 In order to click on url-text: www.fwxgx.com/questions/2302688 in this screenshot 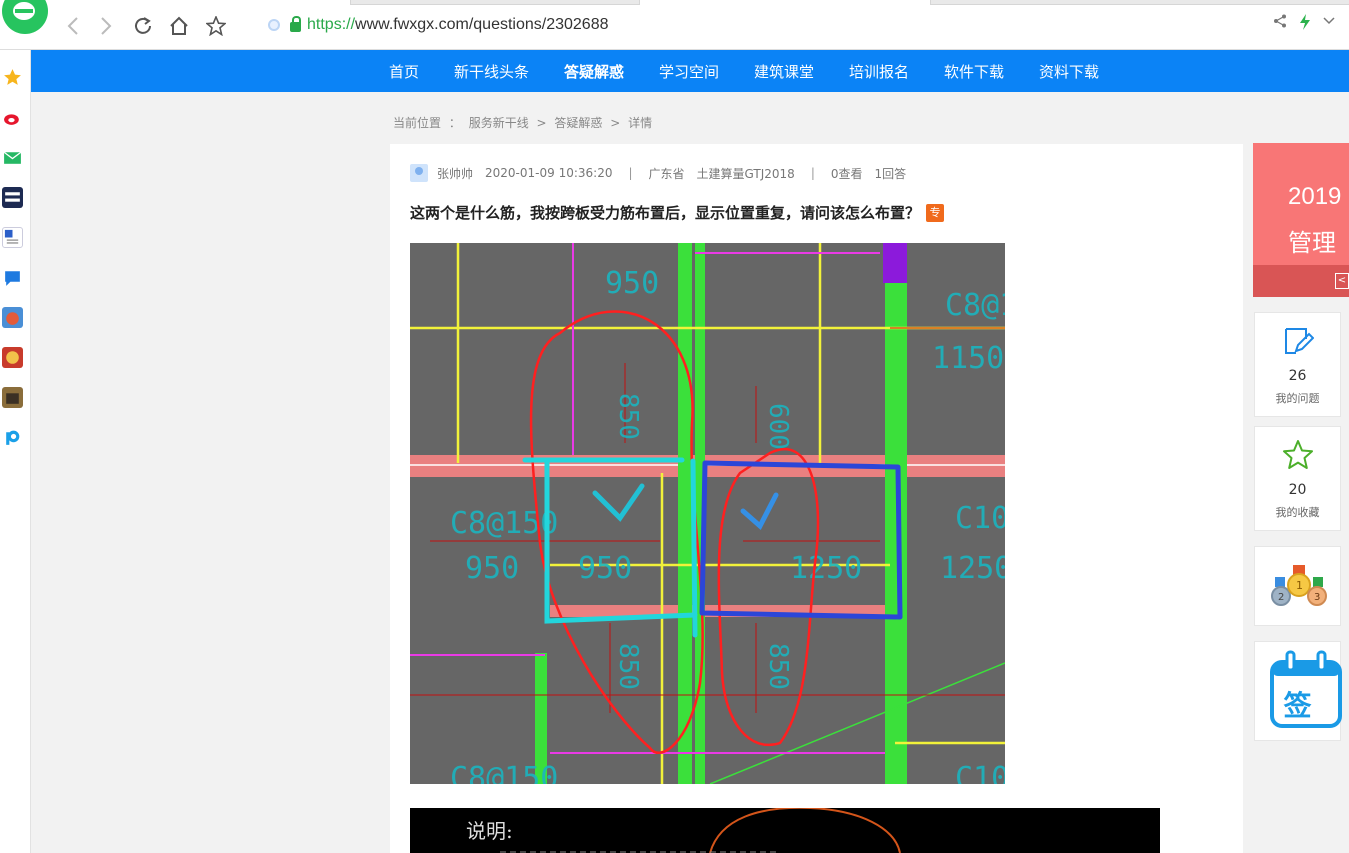, I will do `click(482, 24)`.